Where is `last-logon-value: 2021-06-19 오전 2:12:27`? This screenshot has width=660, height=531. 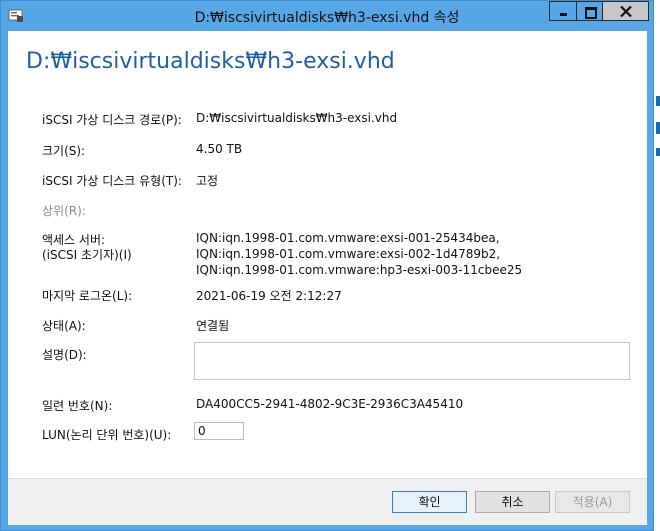
last-logon-value: 2021-06-19 오전 2:12:27 is located at coordinates (269, 296).